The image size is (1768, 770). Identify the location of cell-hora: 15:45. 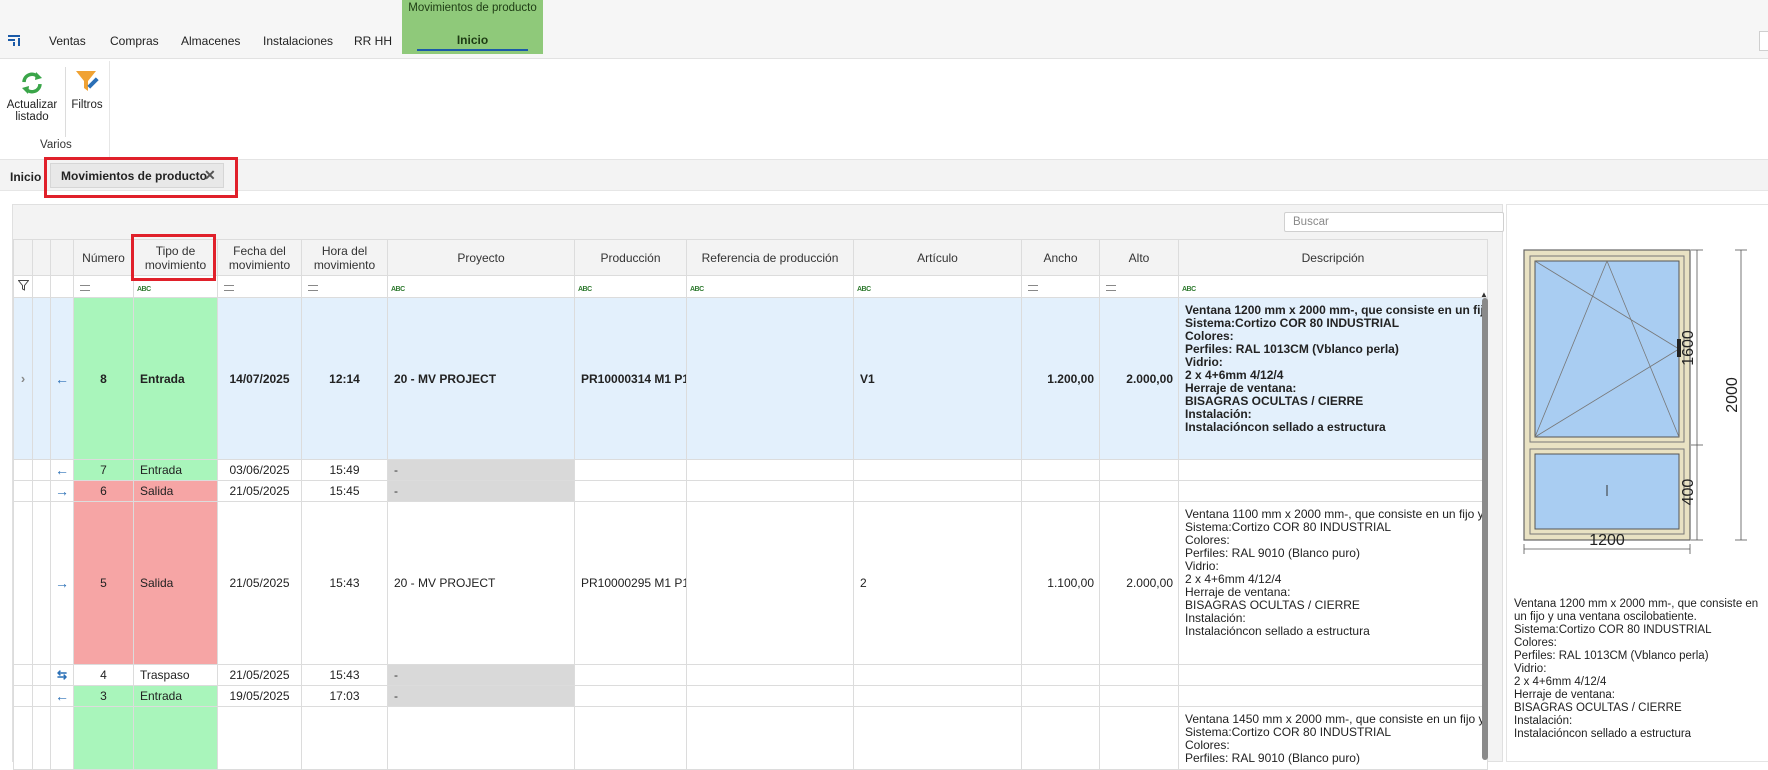
(344, 491).